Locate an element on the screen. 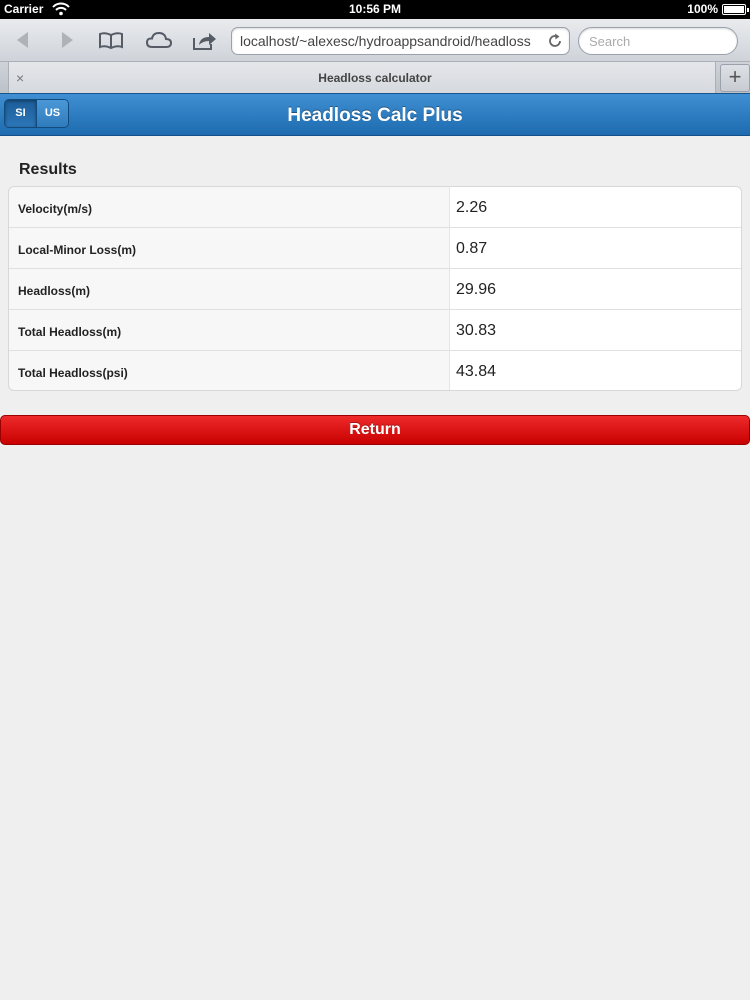 The image size is (750, 1000). headloss-label: Headloss(m) is located at coordinates (54, 291).